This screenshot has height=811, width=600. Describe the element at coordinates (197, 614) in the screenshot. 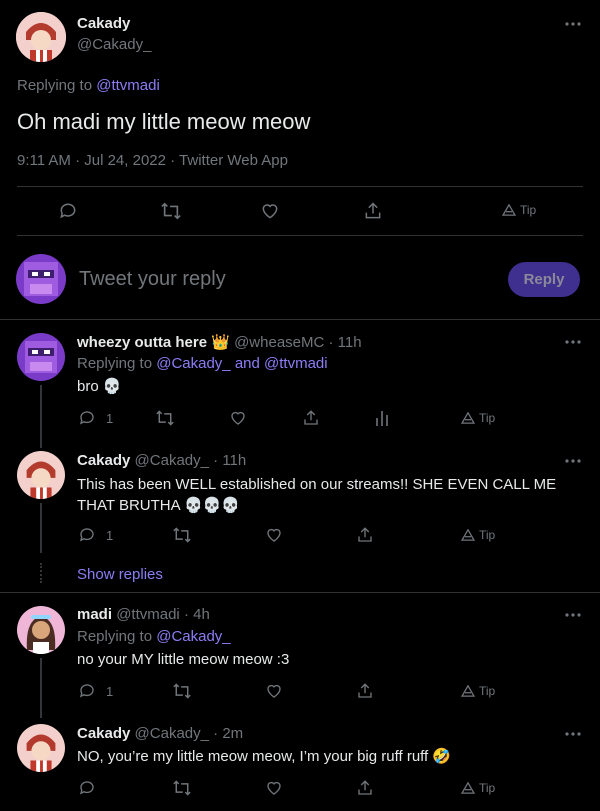

I see `reply-time: · 4h` at that location.